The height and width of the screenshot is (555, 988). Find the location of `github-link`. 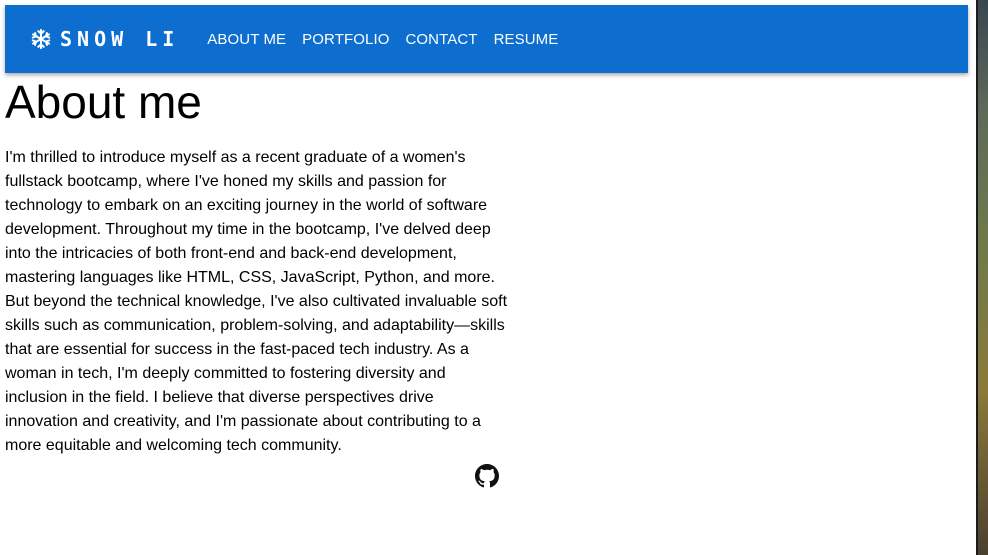

github-link is located at coordinates (487, 476).